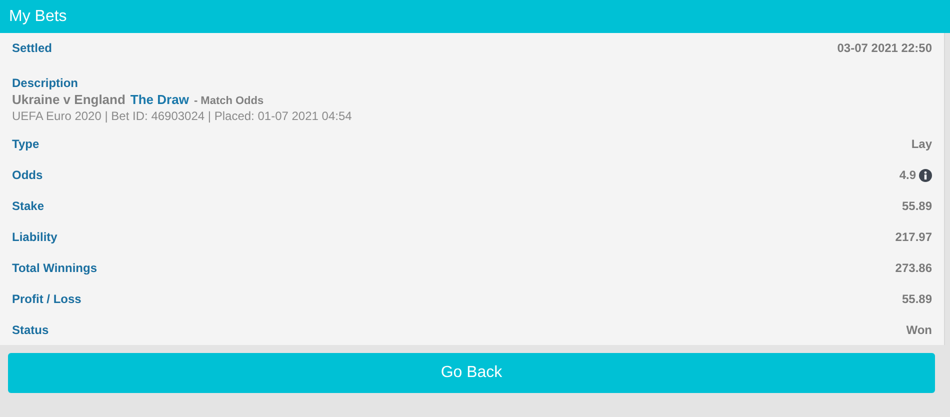 The width and height of the screenshot is (950, 417). What do you see at coordinates (884, 47) in the screenshot?
I see `field-value: 03-07 2021 22:50` at bounding box center [884, 47].